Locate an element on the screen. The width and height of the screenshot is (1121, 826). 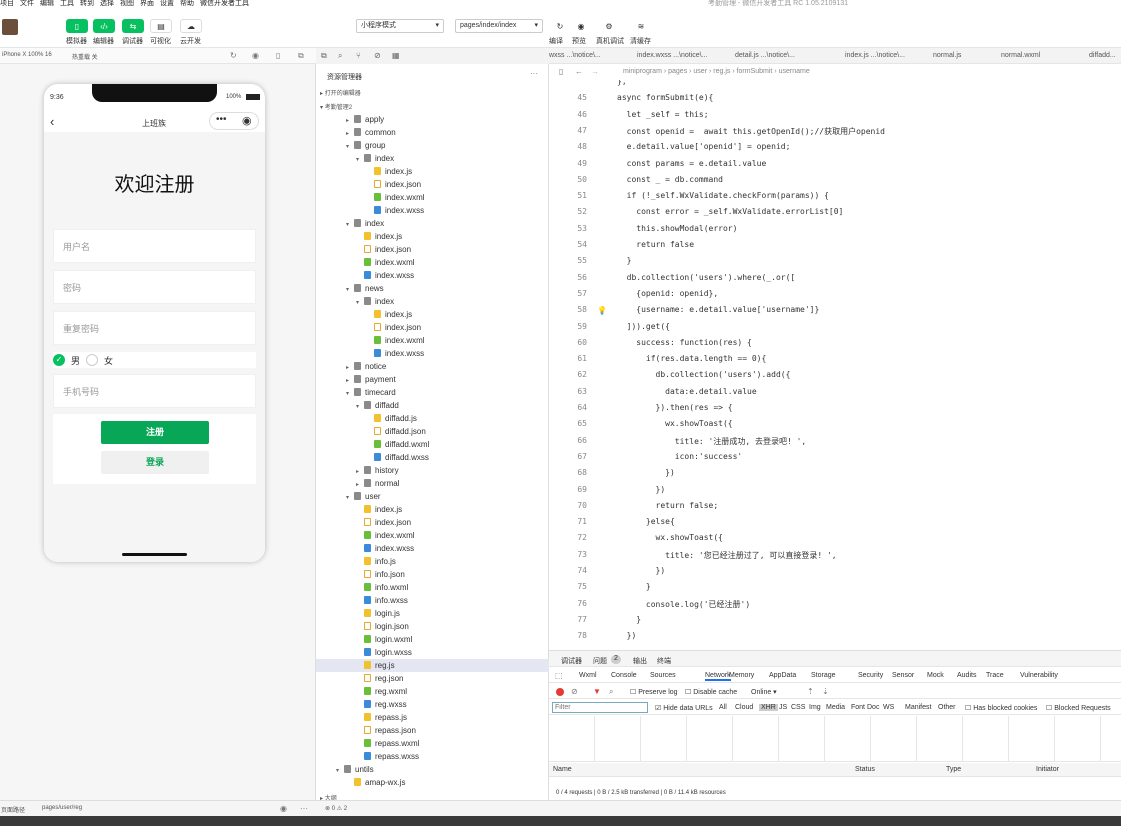
tree-item: repass.wxml is located at coordinates (432, 743).